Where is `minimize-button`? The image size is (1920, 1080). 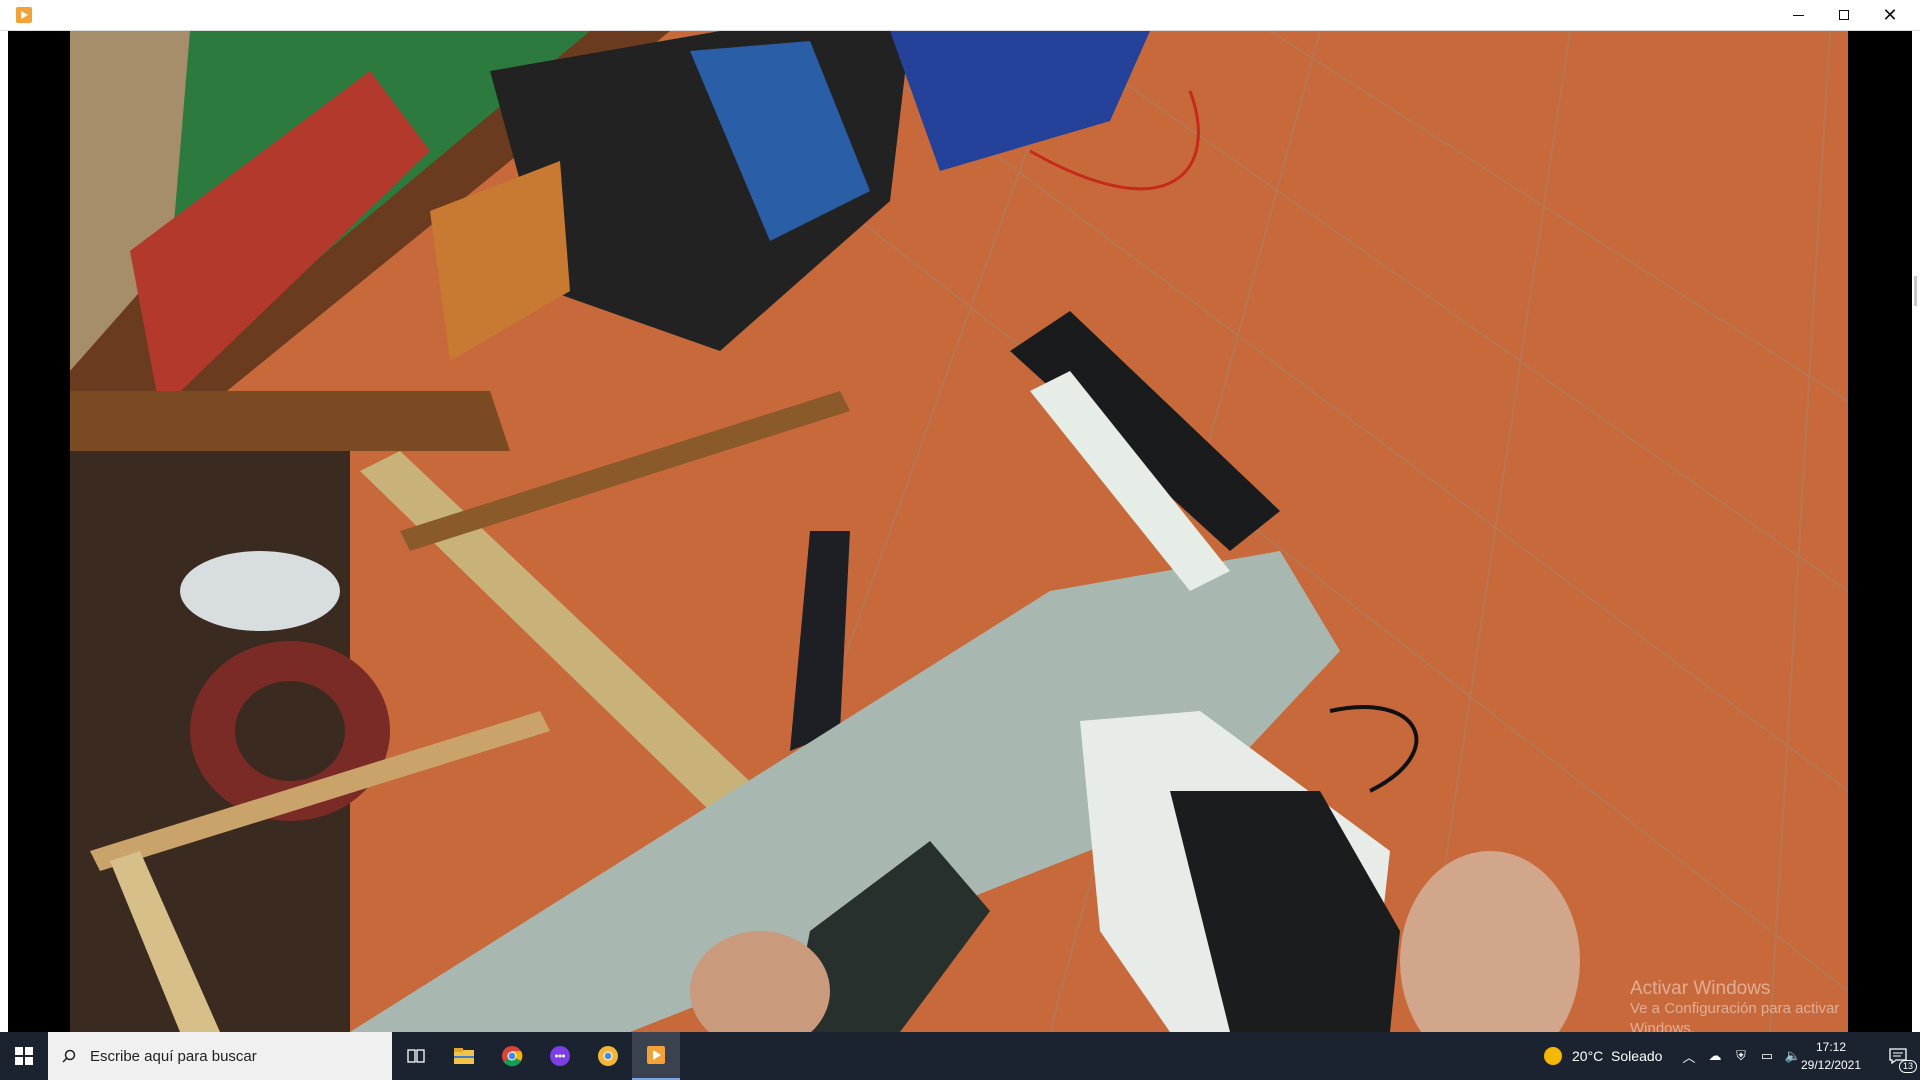
minimize-button is located at coordinates (1798, 15).